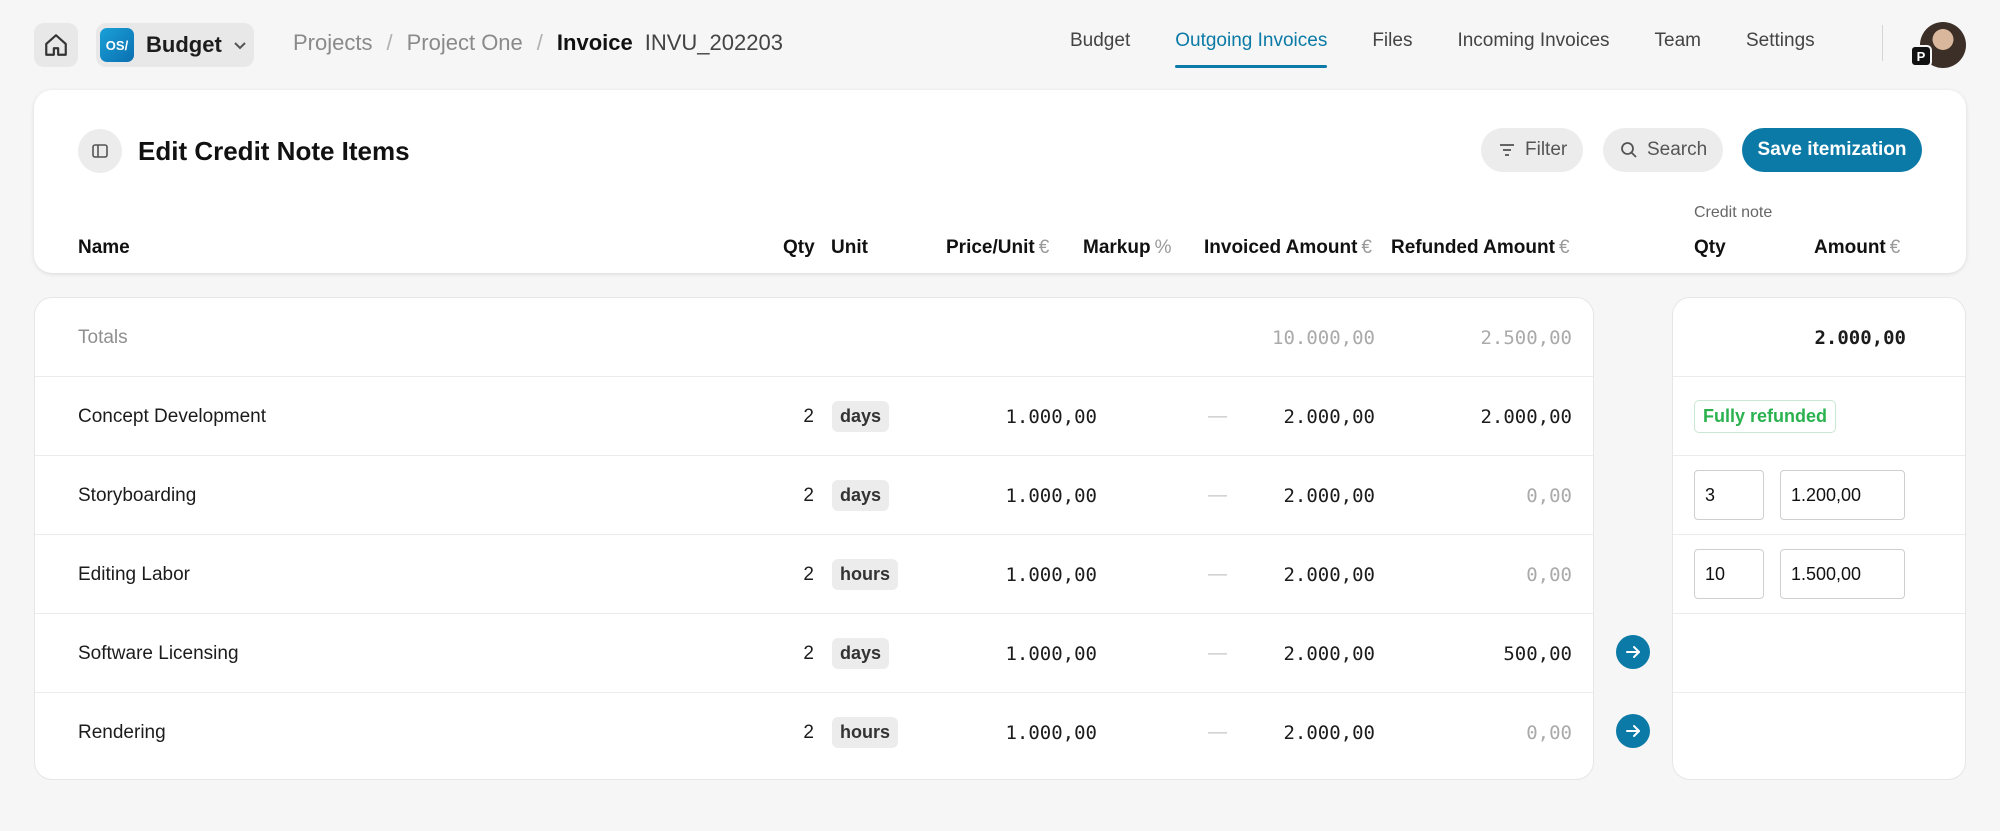 This screenshot has width=2000, height=831. I want to click on col-credit-amount-label: Amount, so click(1850, 247).